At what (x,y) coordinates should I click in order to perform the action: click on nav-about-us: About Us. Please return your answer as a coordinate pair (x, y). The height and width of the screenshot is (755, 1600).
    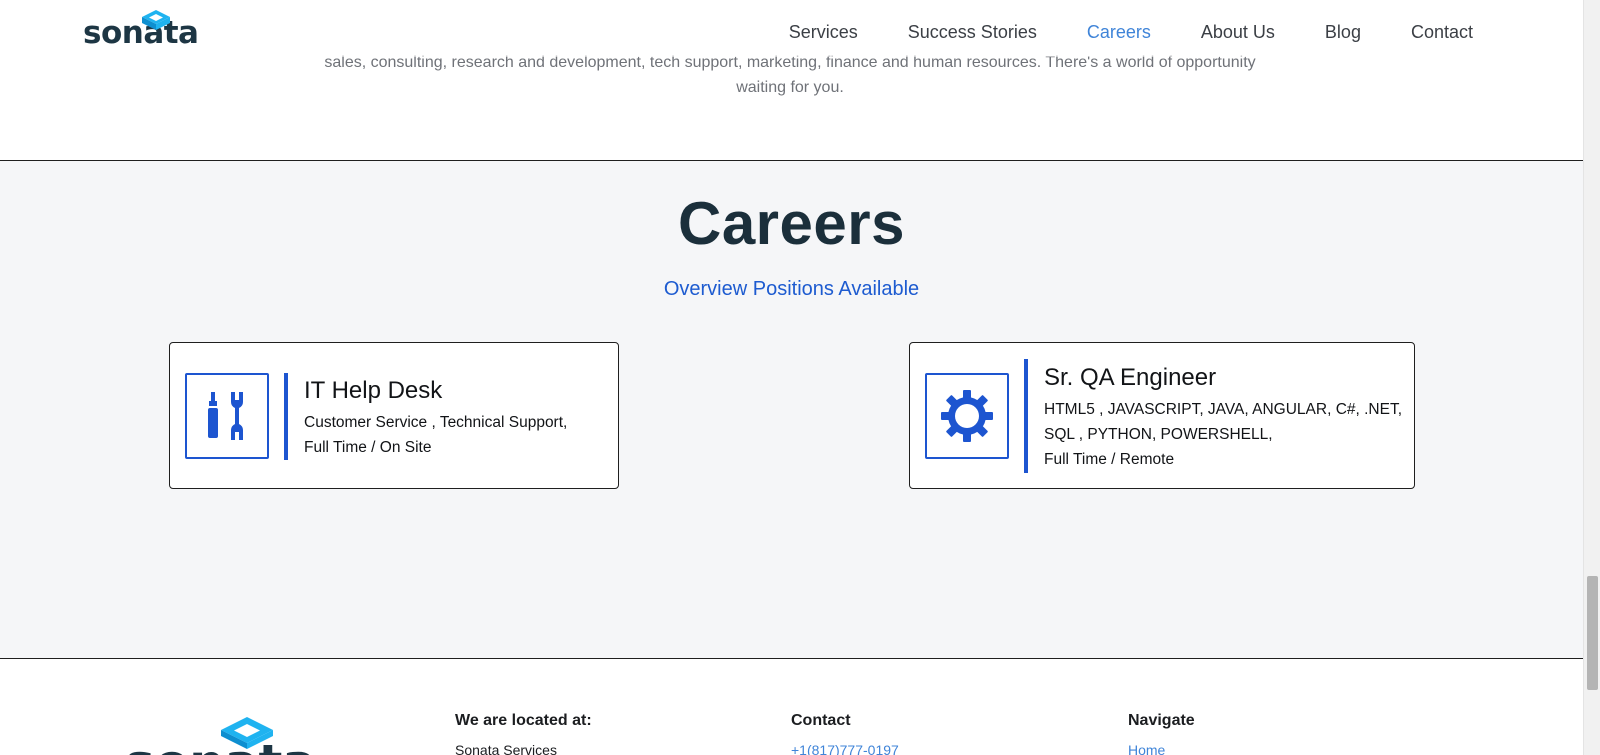
    Looking at the image, I should click on (1238, 32).